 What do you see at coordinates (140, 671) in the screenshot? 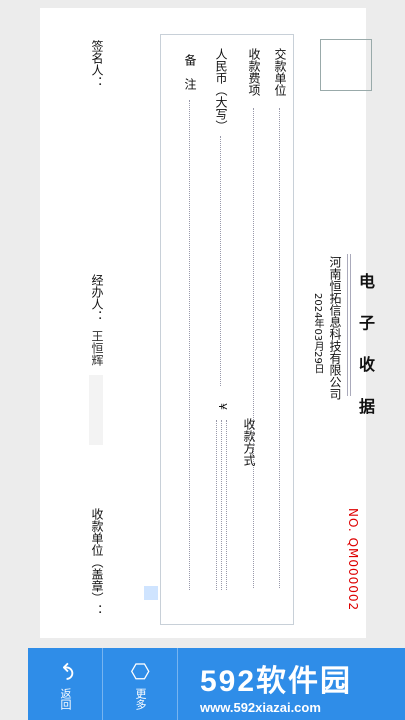
I see `hexagon-gear-icon: ⬡` at bounding box center [140, 671].